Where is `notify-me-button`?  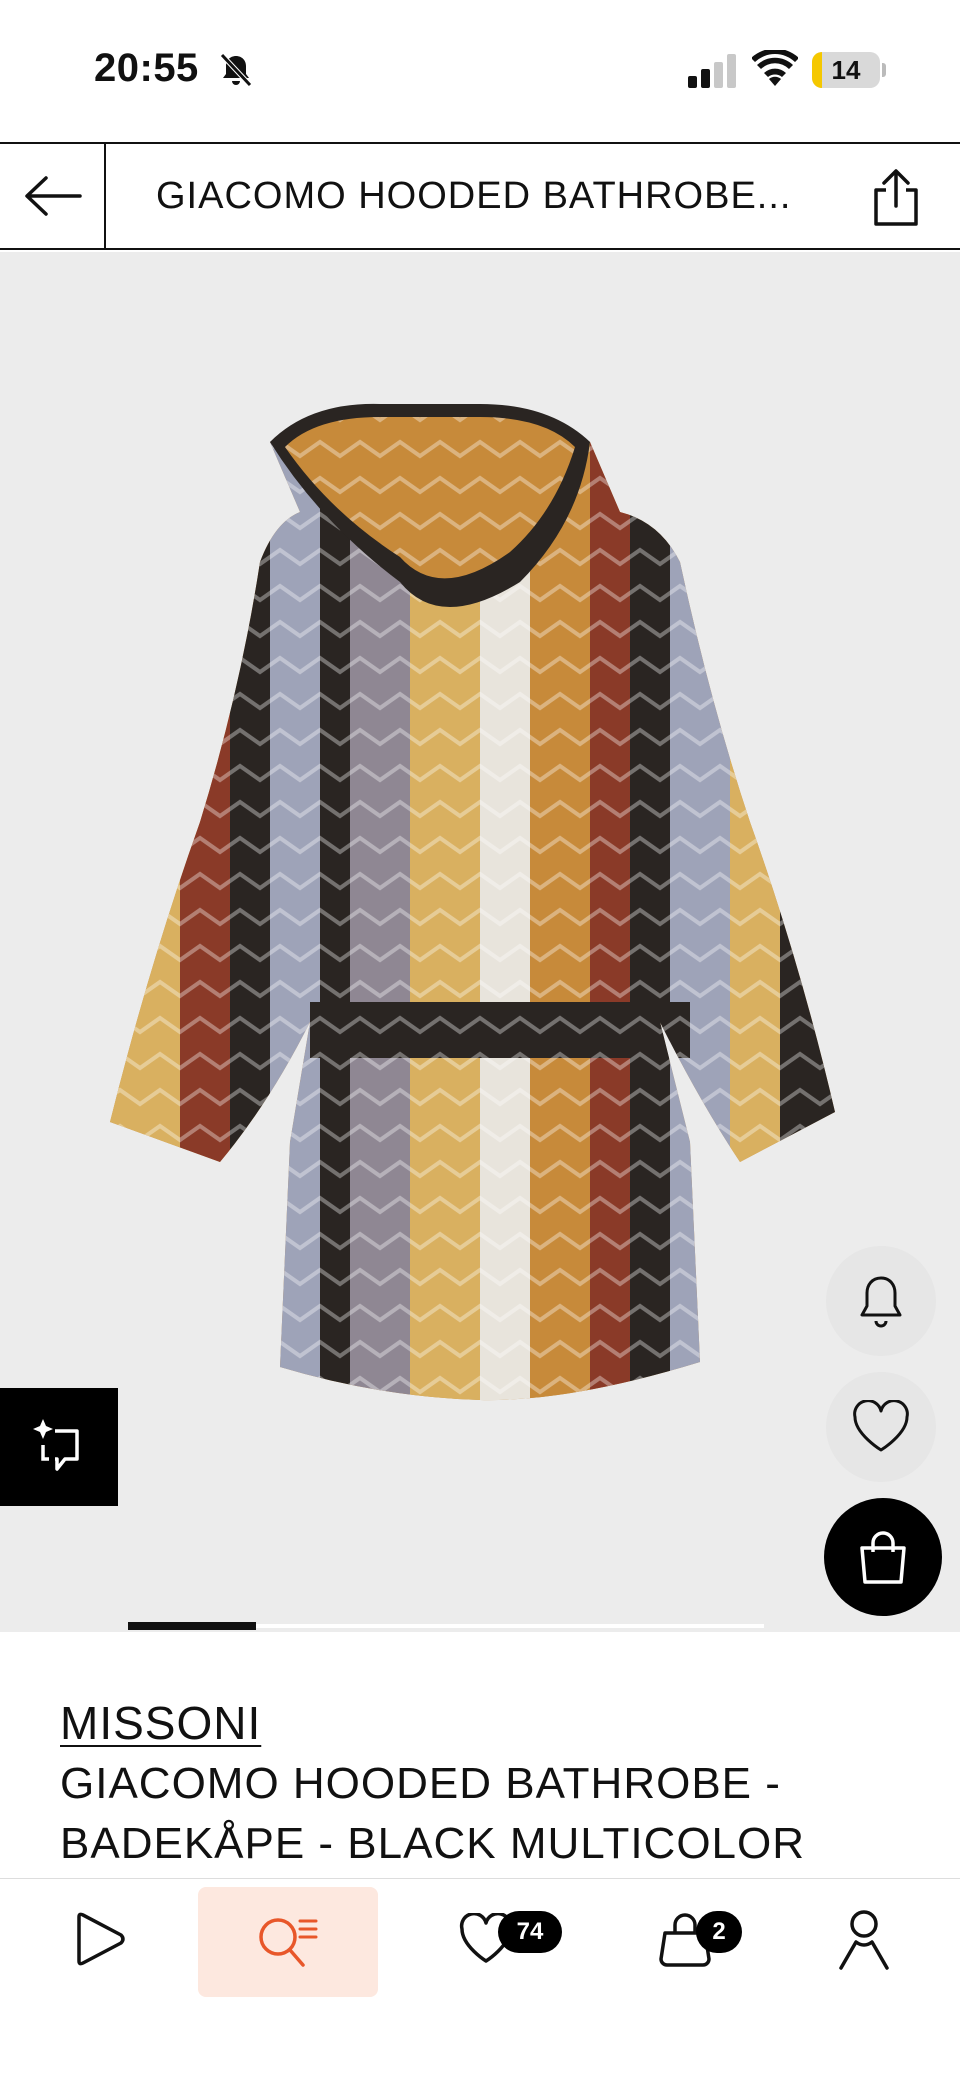
notify-me-button is located at coordinates (881, 1301).